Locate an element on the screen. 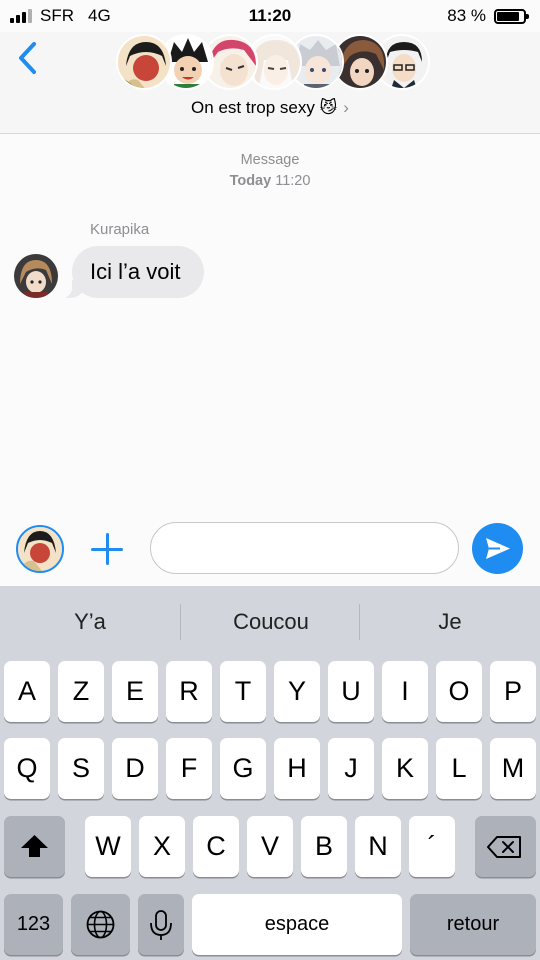 Image resolution: width=540 pixels, height=960 pixels. conversation-header: On est trop sexy 😼 › is located at coordinates (270, 83).